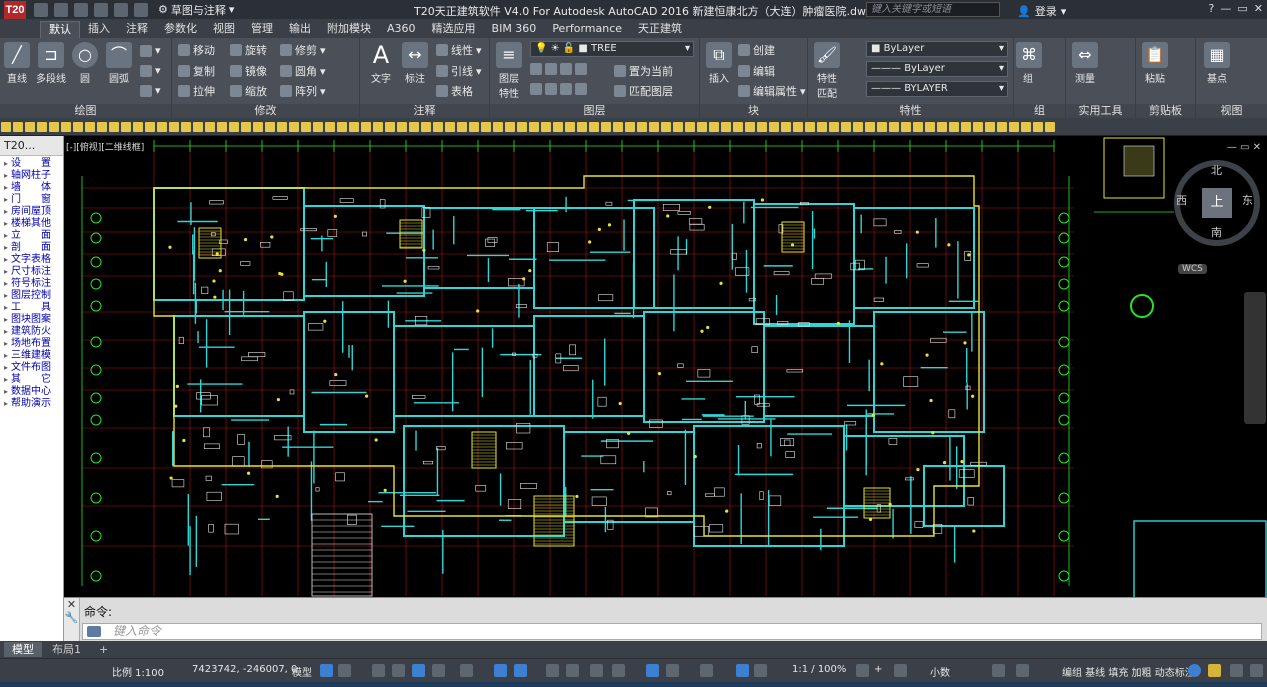 This screenshot has height=687, width=1267. What do you see at coordinates (1236, 670) in the screenshot?
I see `customization-icon` at bounding box center [1236, 670].